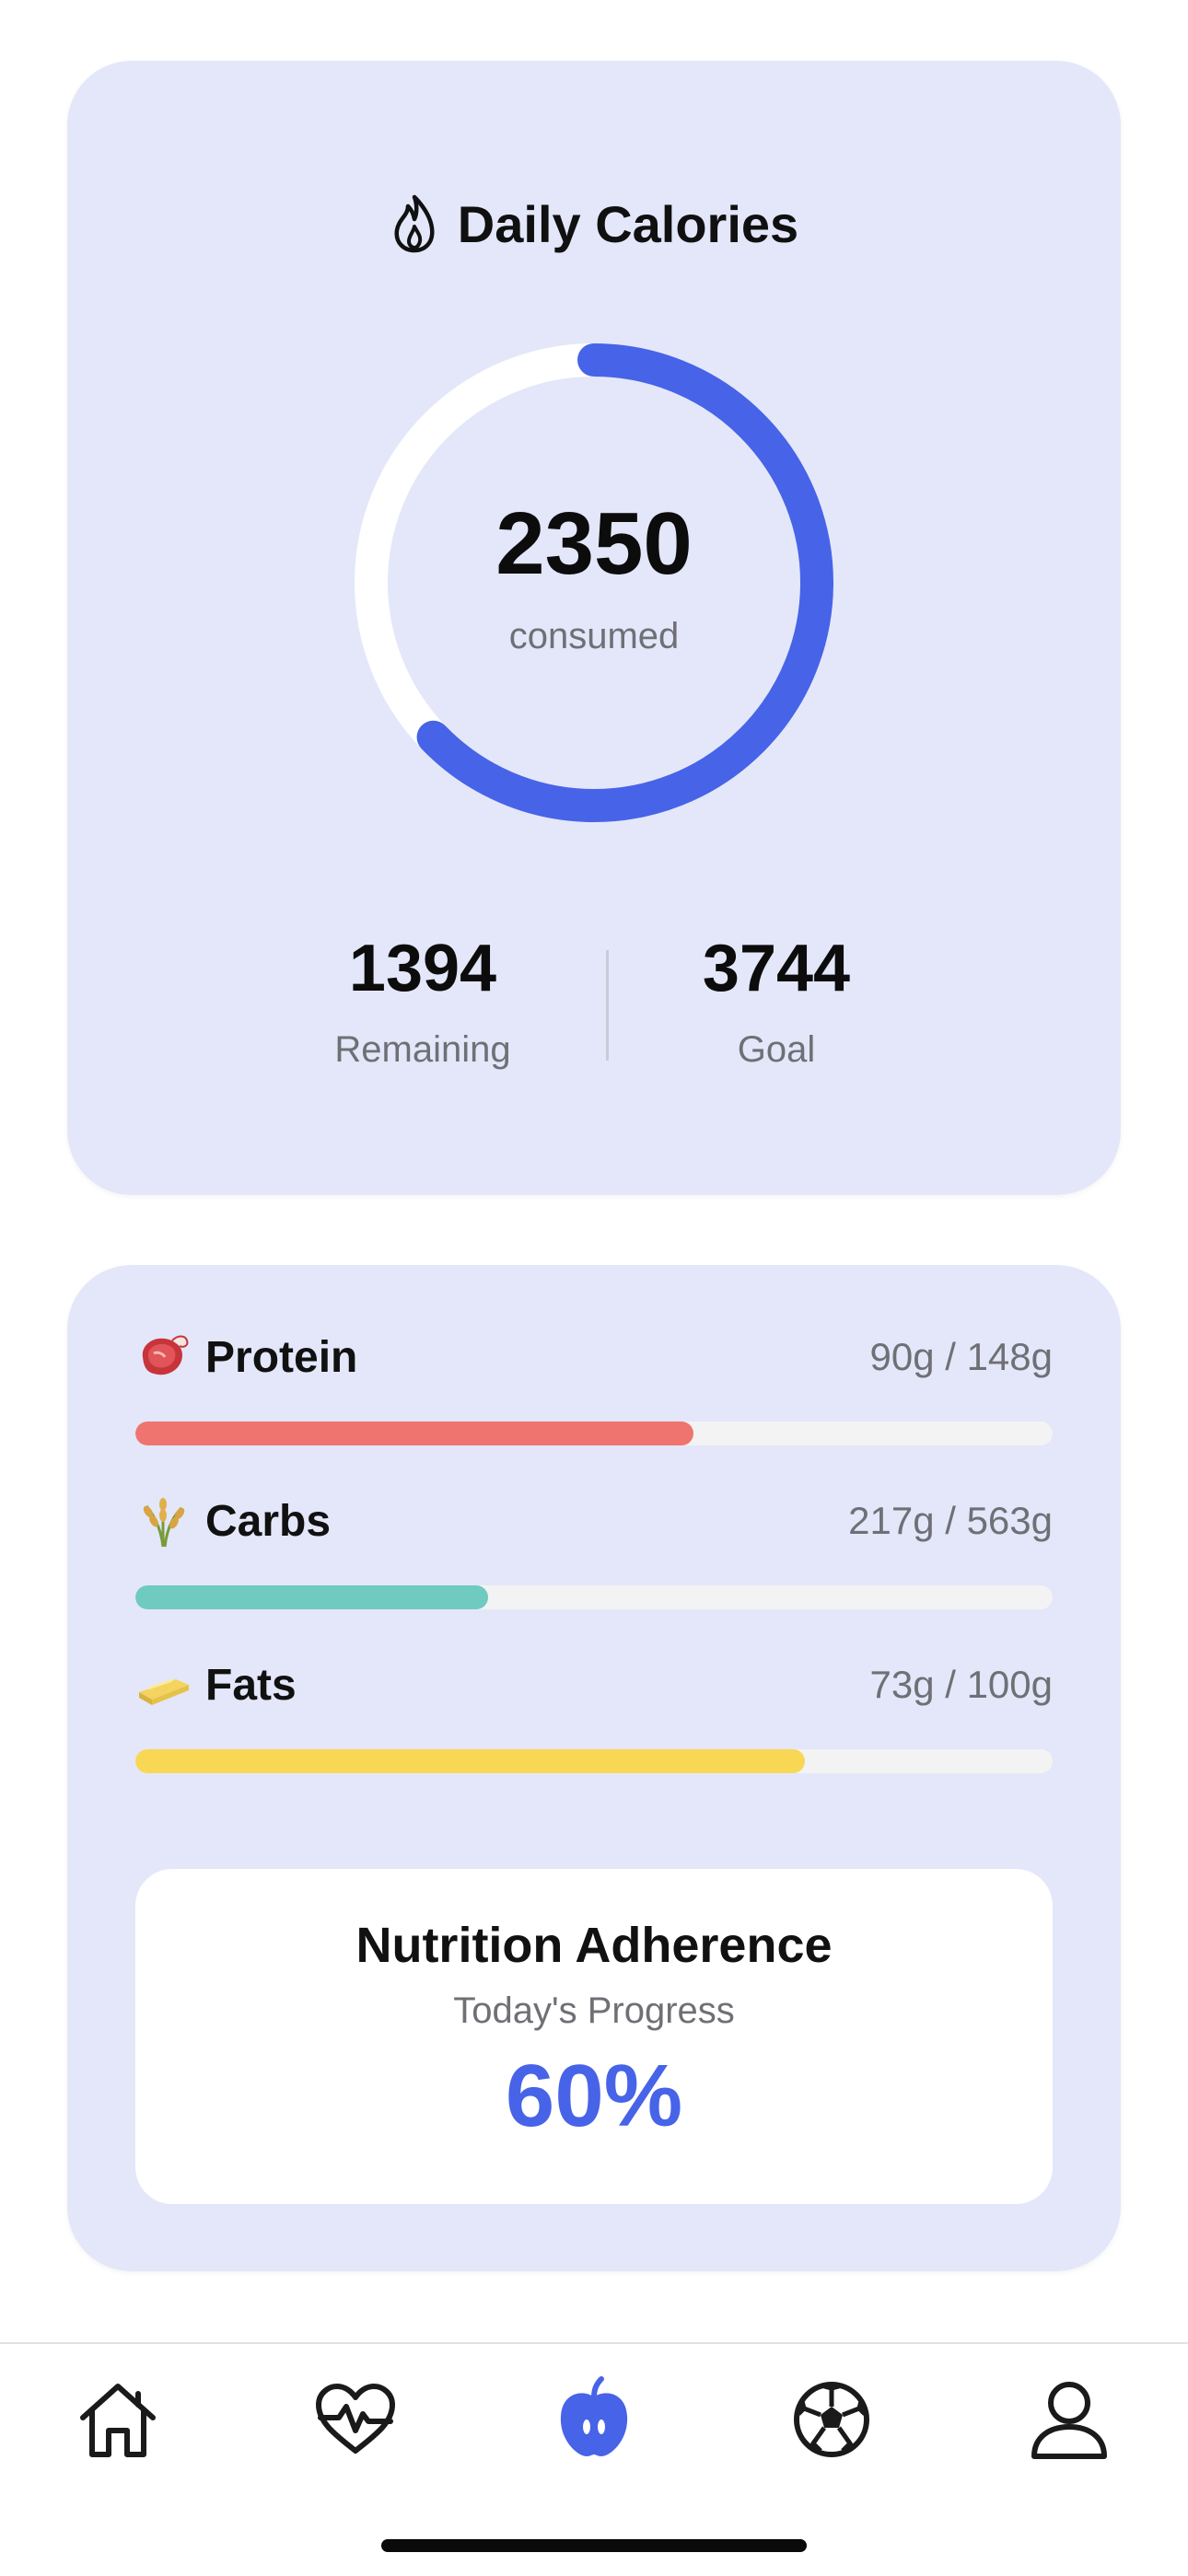 The width and height of the screenshot is (1188, 2576). Describe the element at coordinates (594, 2096) in the screenshot. I see `adherence-value: 60%` at that location.